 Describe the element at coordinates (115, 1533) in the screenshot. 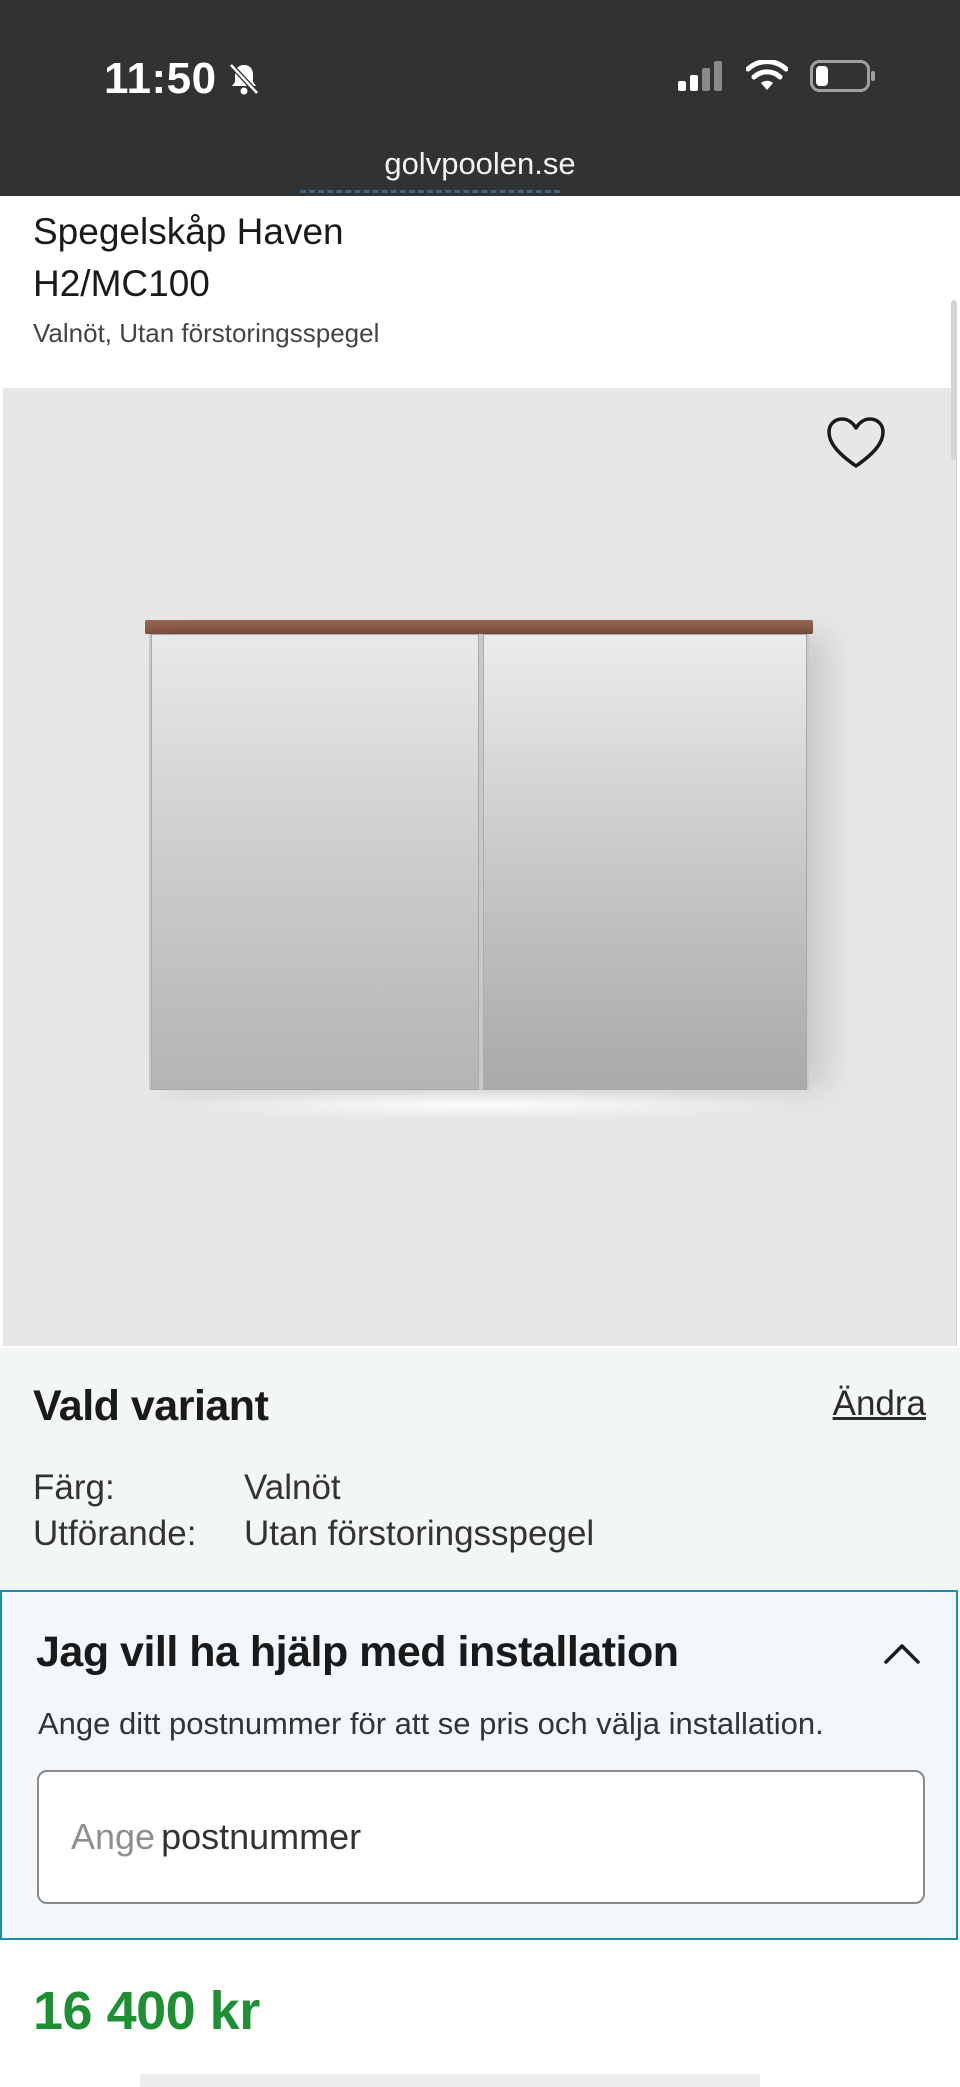

I see `spec-label: Utförande:` at that location.